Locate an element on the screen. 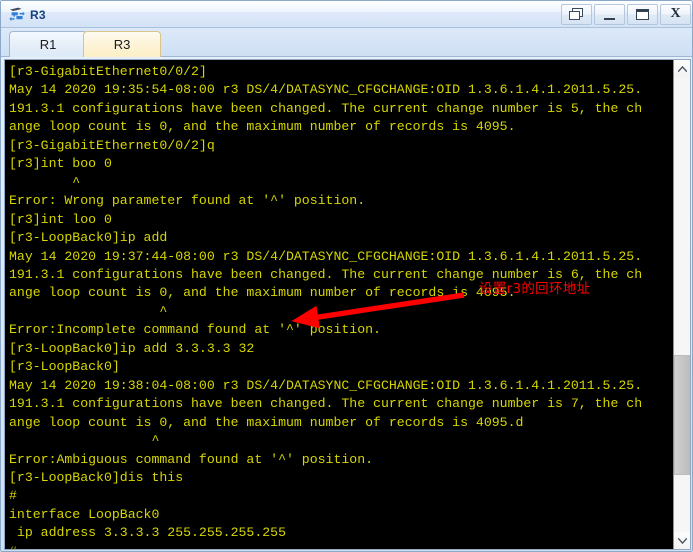 Image resolution: width=693 pixels, height=552 pixels. scrollbar-thumb is located at coordinates (682, 415).